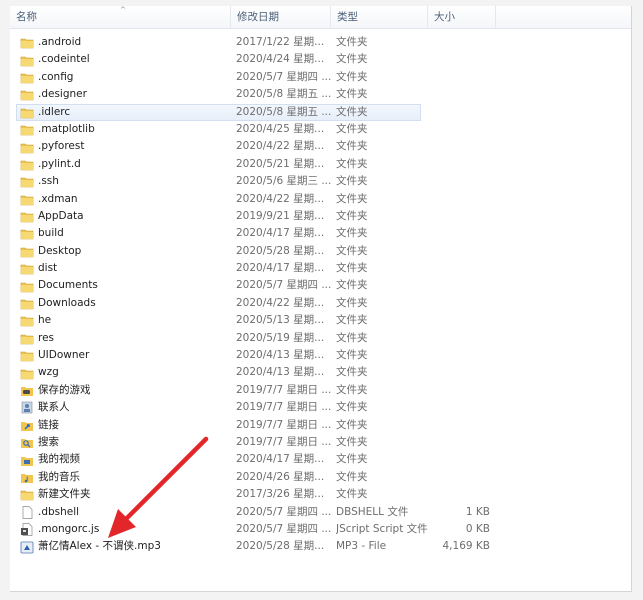  I want to click on file-name-cell: .codeintel, so click(125, 59).